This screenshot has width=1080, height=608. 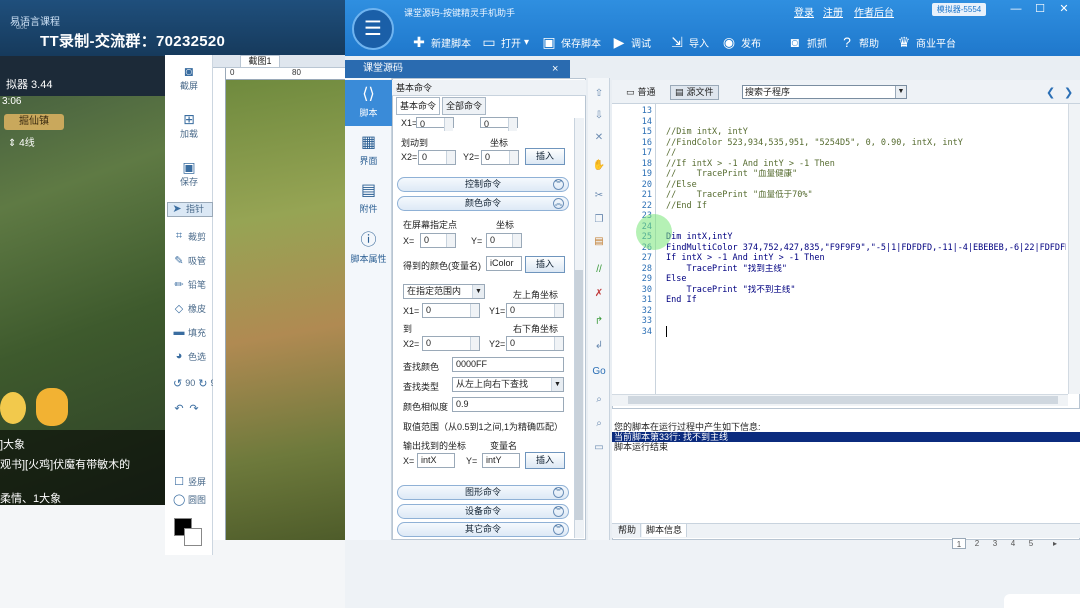 What do you see at coordinates (436, 460) in the screenshot?
I see `output-x-var-field: intX` at bounding box center [436, 460].